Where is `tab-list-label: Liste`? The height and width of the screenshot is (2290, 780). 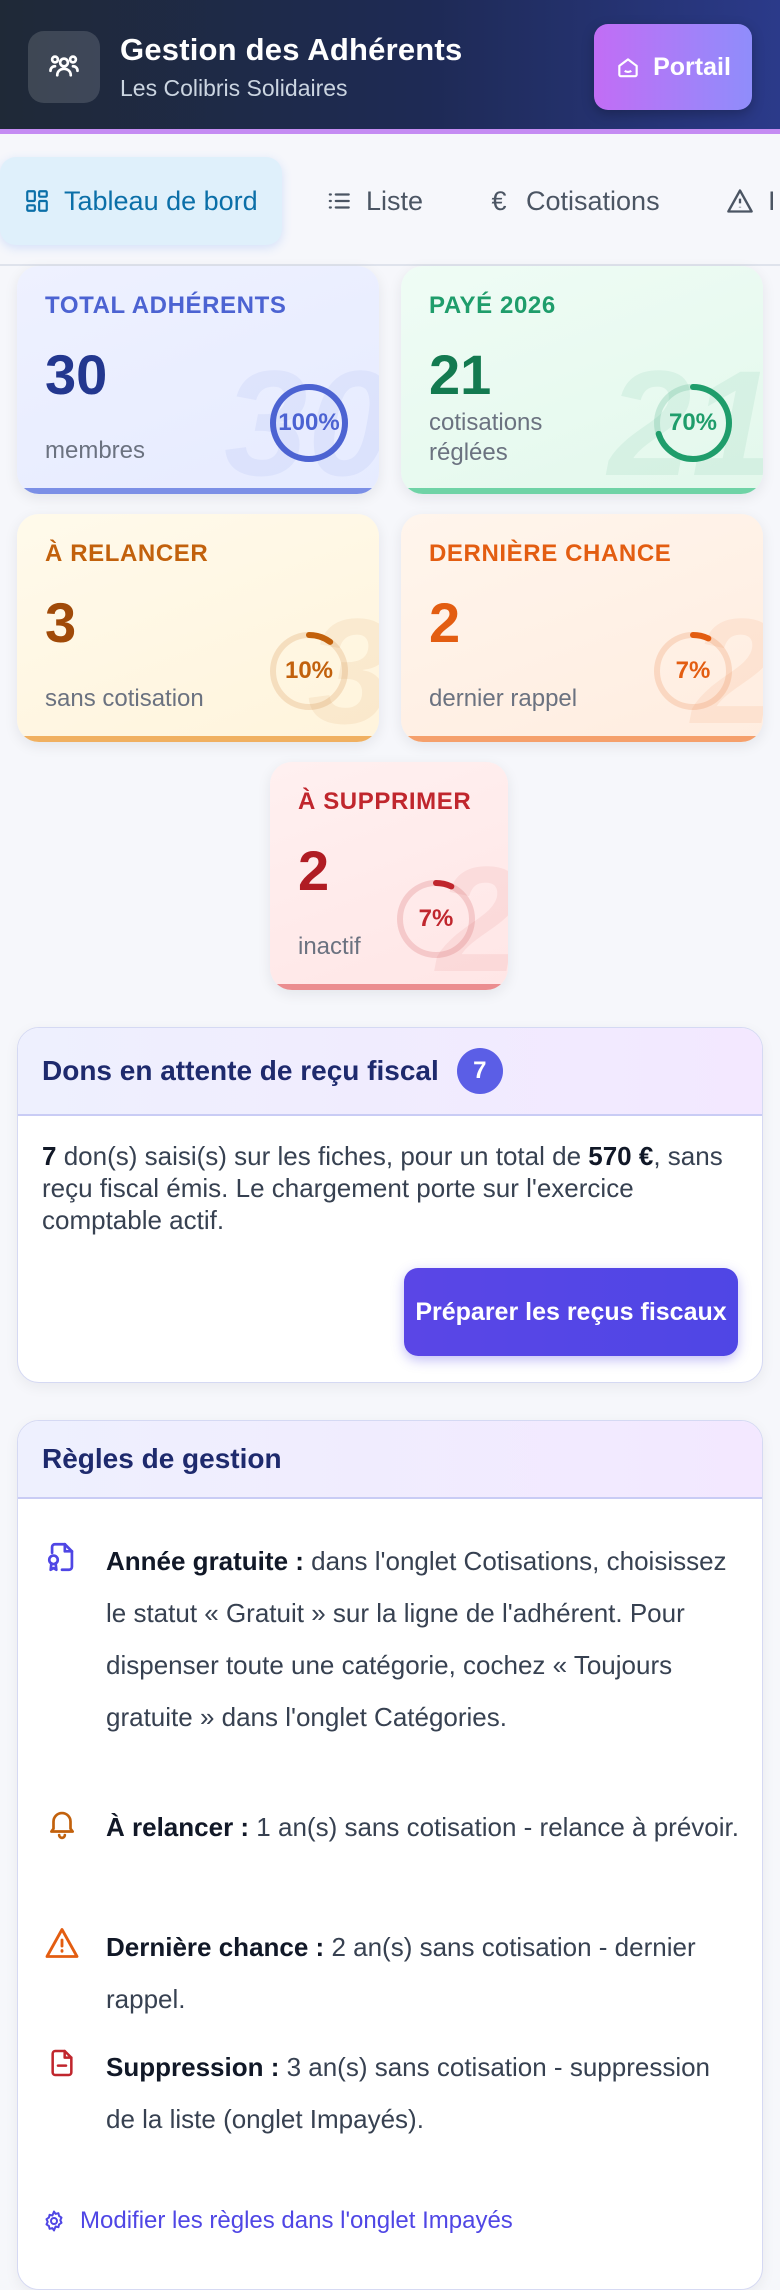 tab-list-label: Liste is located at coordinates (395, 200).